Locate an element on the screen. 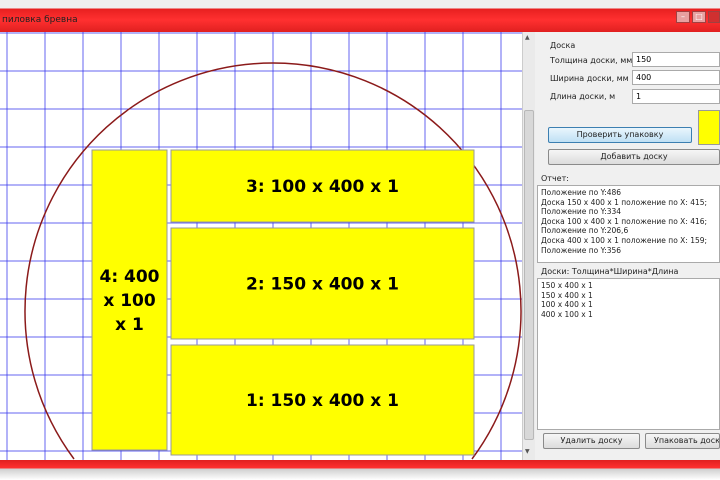 This screenshot has height=480, width=720. thickness-input: 150 is located at coordinates (676, 59).